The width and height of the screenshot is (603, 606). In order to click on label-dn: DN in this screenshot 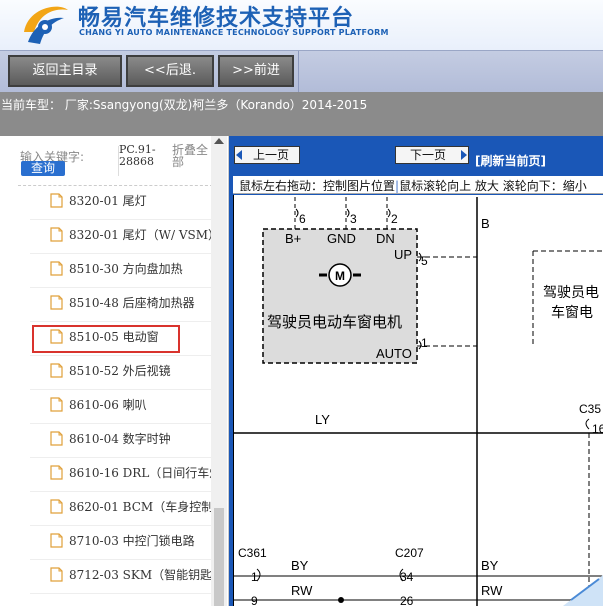, I will do `click(385, 238)`.